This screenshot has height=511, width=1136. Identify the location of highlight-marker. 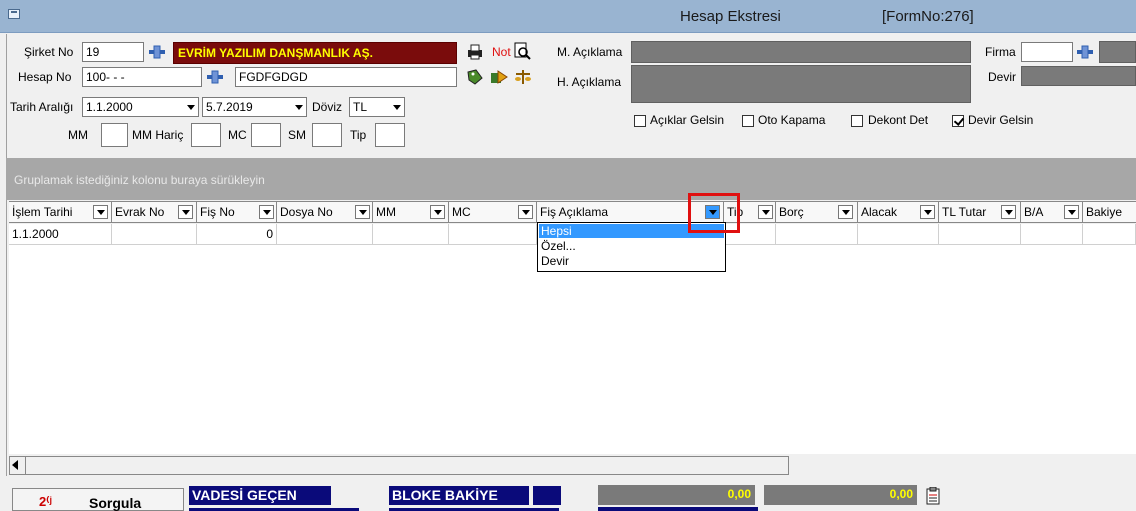
(714, 213).